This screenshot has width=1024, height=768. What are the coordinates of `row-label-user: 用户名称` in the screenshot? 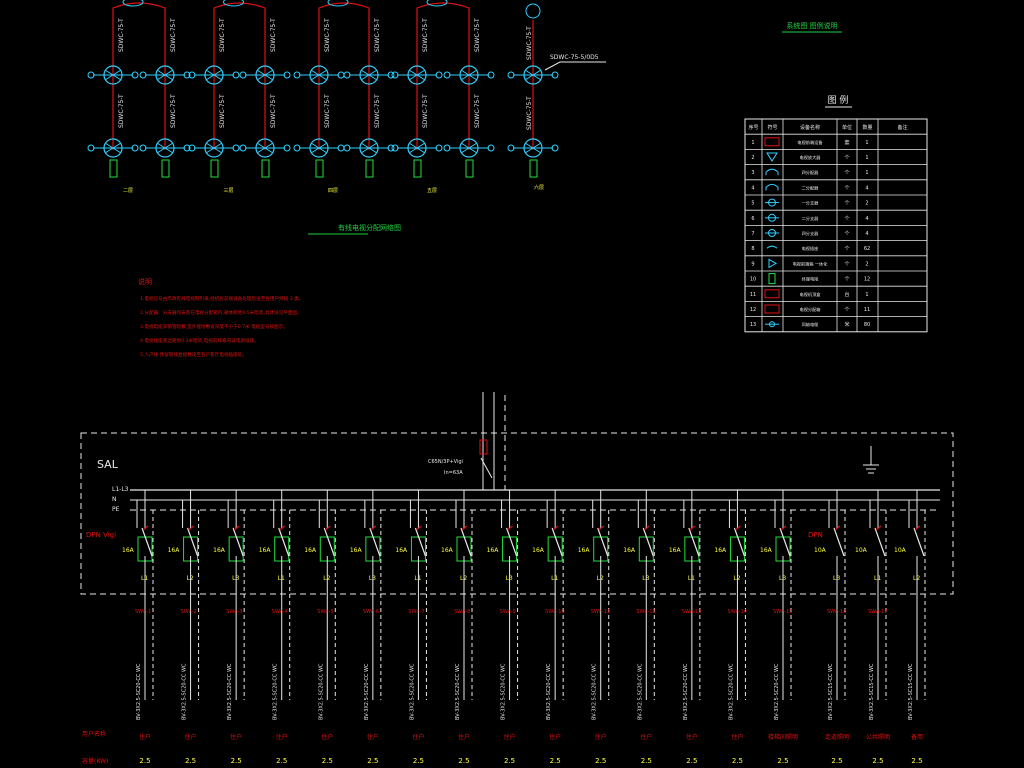 It's located at (94, 734).